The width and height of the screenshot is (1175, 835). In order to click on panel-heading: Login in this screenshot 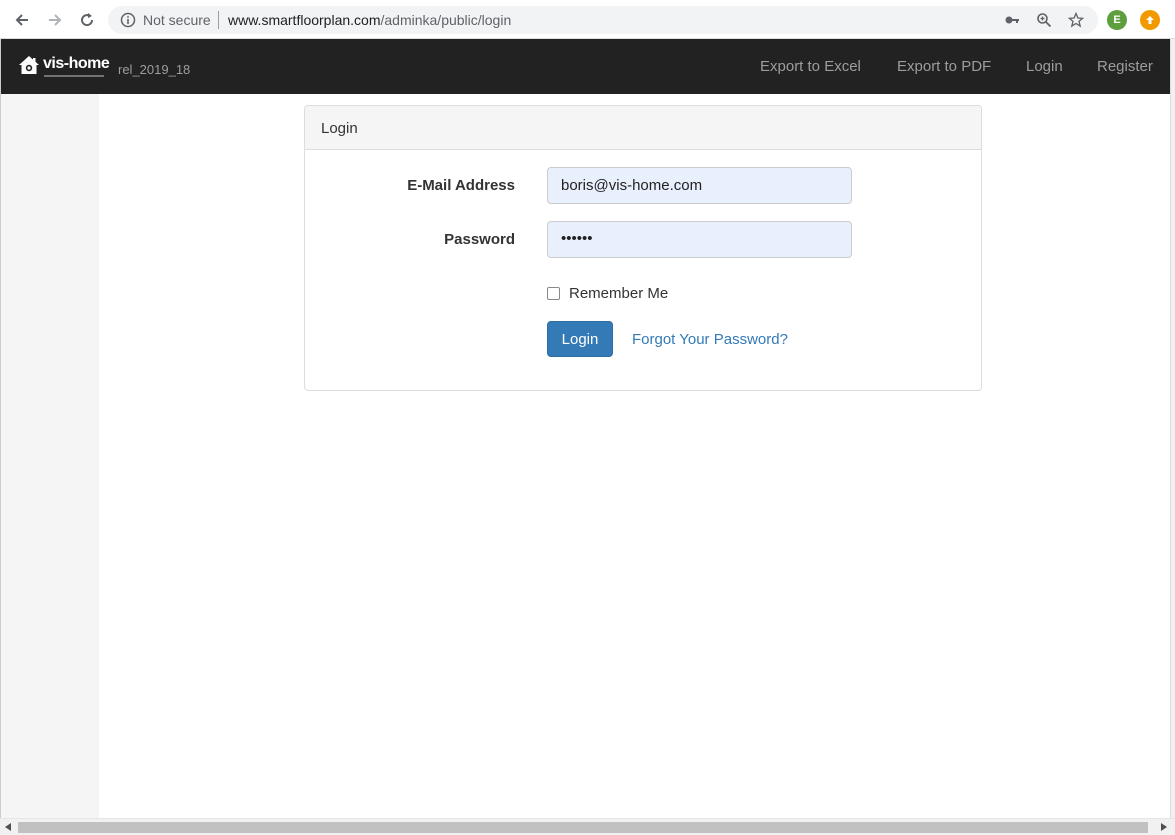, I will do `click(643, 128)`.